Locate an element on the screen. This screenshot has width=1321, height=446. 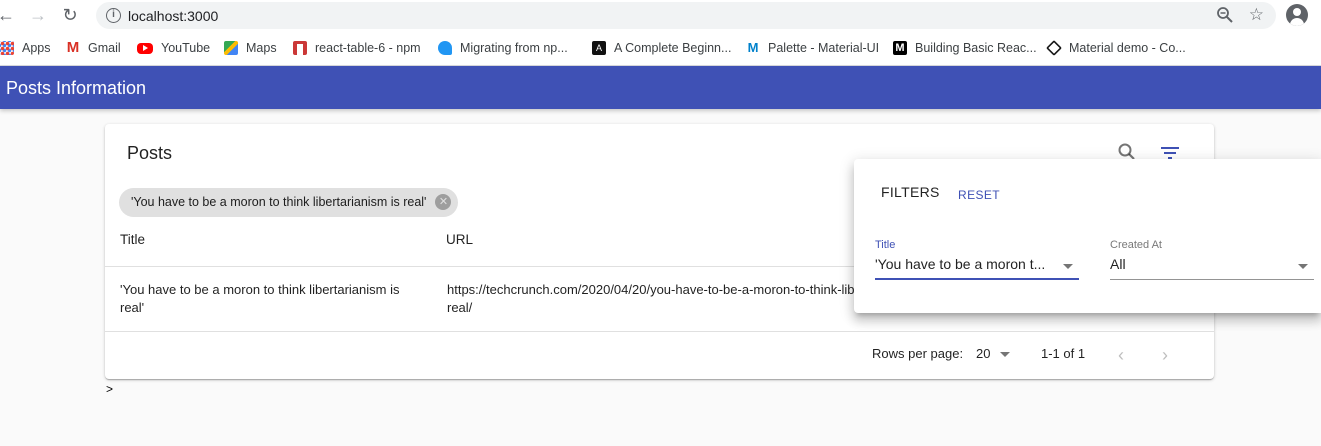
created-at-filter-value: All is located at coordinates (1118, 264).